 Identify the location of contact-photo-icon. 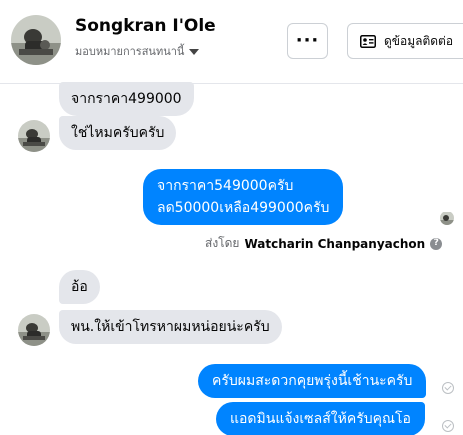
(36, 40).